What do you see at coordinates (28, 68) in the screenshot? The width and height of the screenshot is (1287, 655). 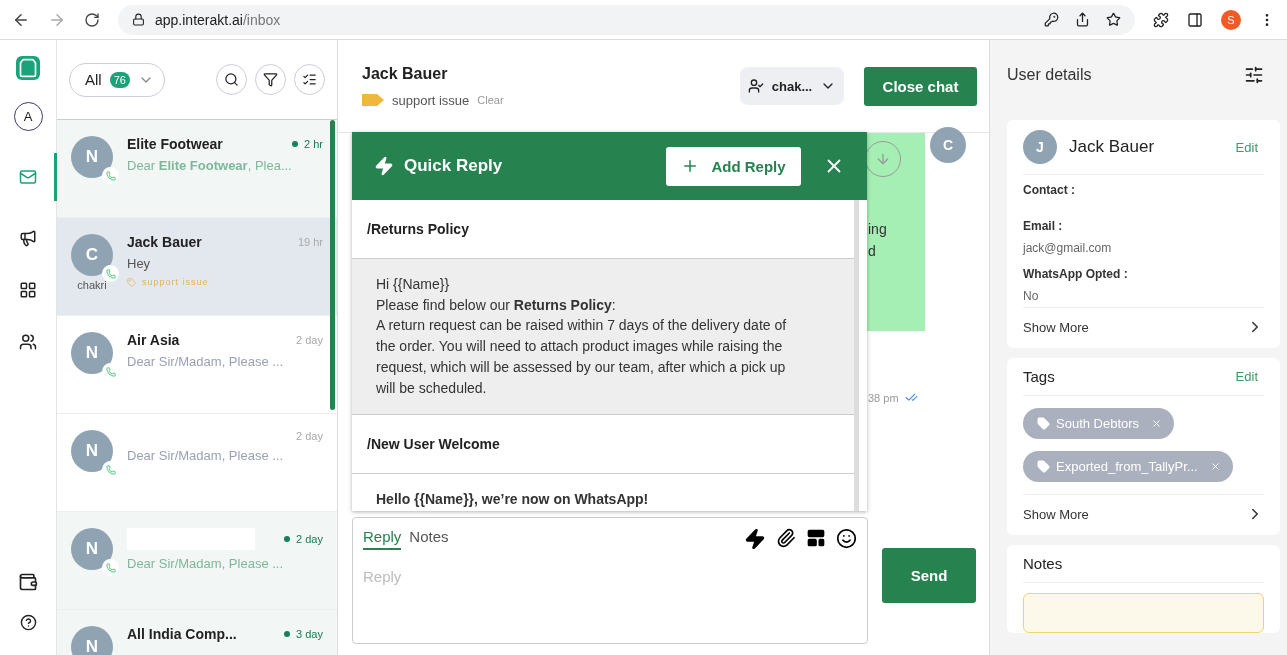 I see `bag-logo-icon` at bounding box center [28, 68].